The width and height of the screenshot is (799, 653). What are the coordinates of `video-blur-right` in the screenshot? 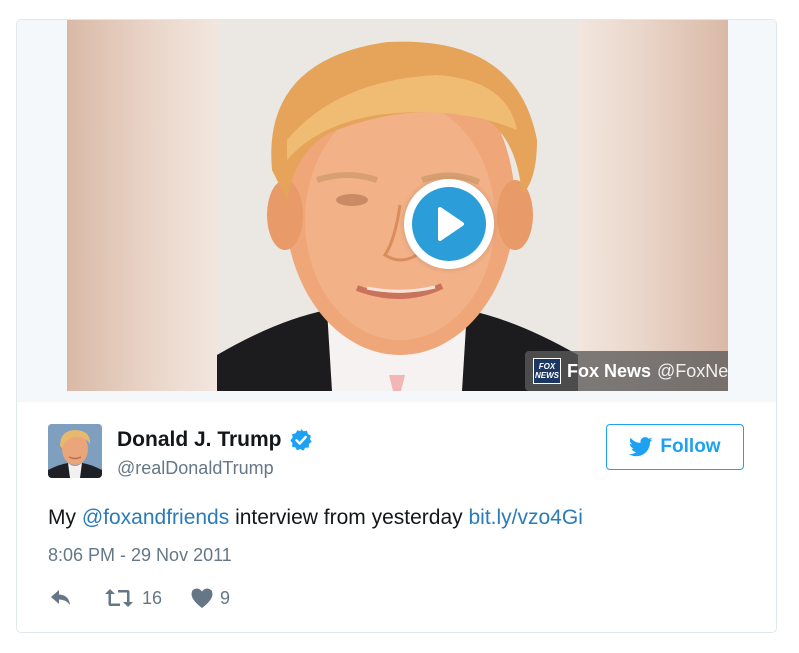 It's located at (653, 205).